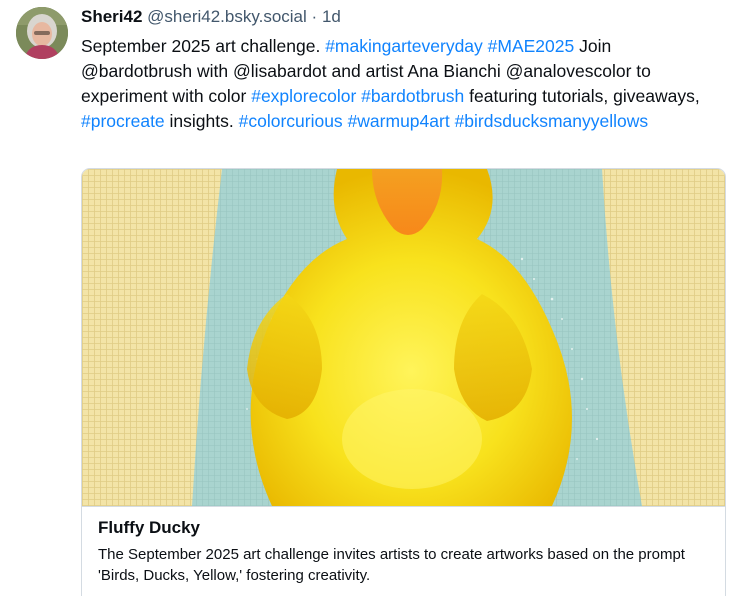 This screenshot has width=743, height=596. Describe the element at coordinates (331, 16) in the screenshot. I see `post-timestamp: 1d` at that location.